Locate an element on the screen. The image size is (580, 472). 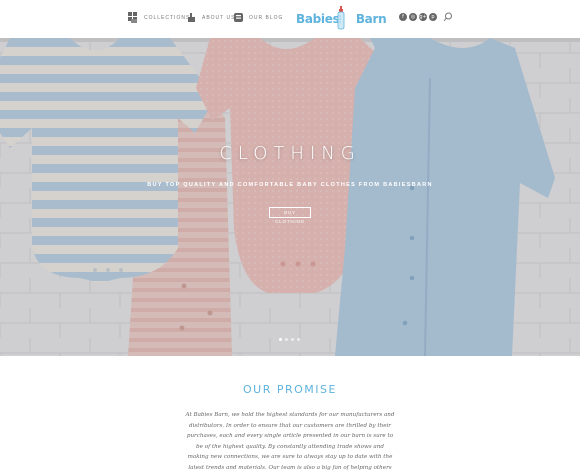
logo-word-babies: Babies' is located at coordinates (319, 19).